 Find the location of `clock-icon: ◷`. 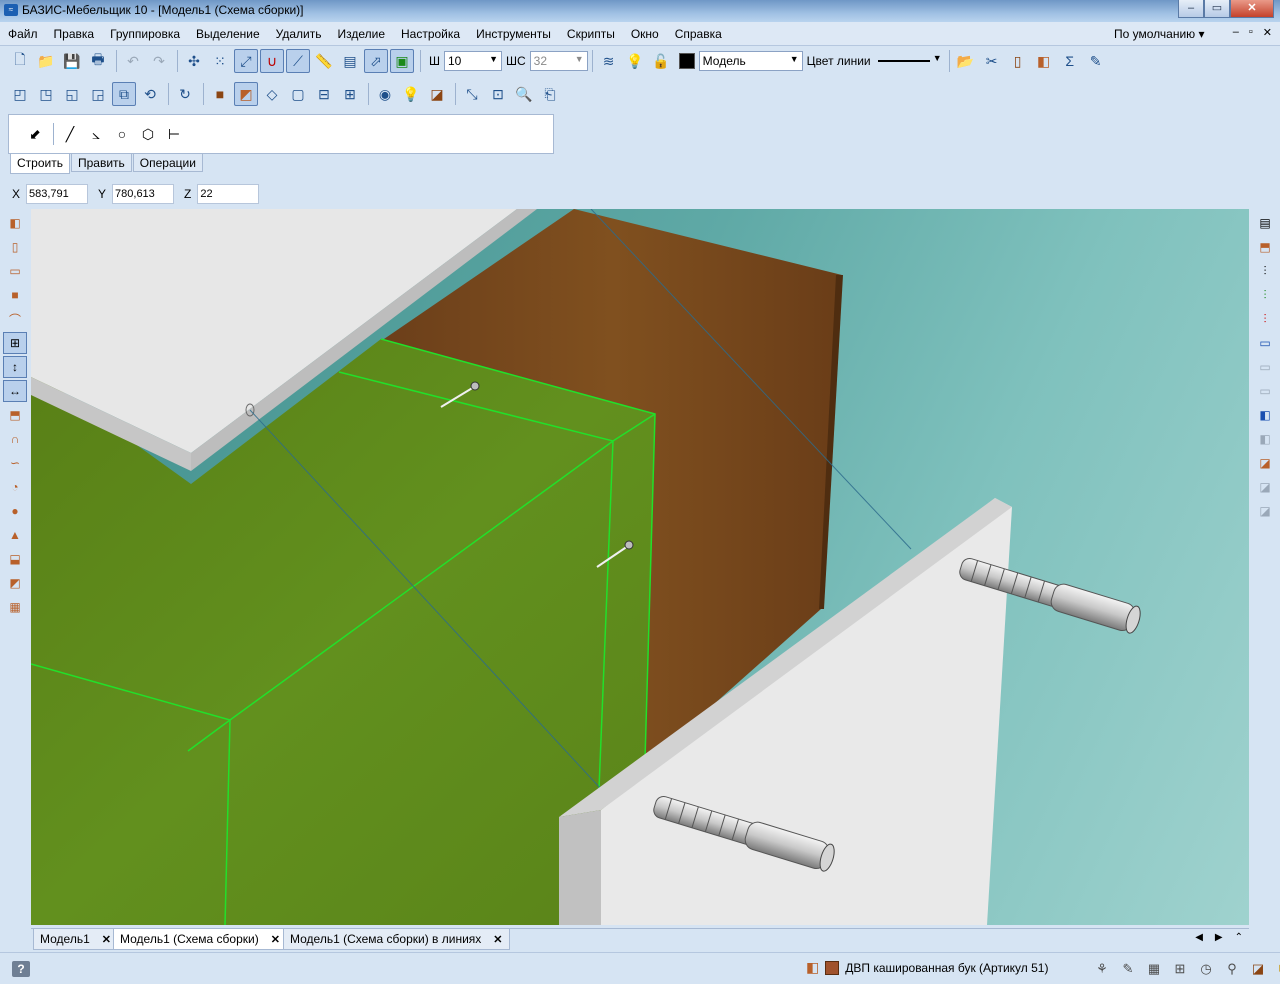

clock-icon: ◷ is located at coordinates (1206, 969).